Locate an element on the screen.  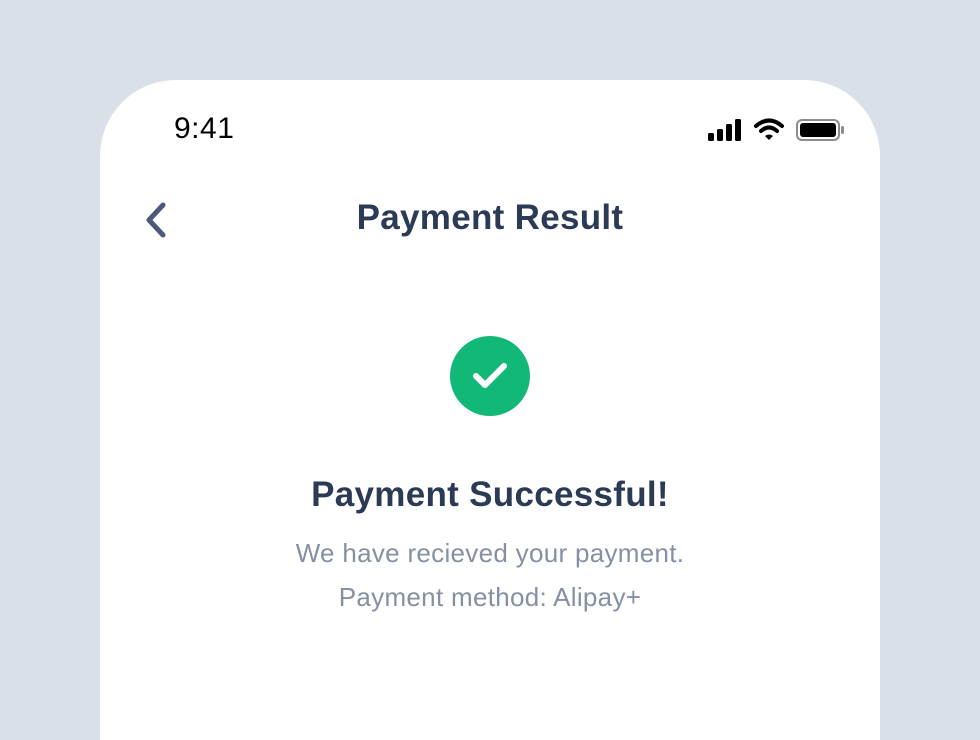
status-time: 9:41 is located at coordinates (204, 128).